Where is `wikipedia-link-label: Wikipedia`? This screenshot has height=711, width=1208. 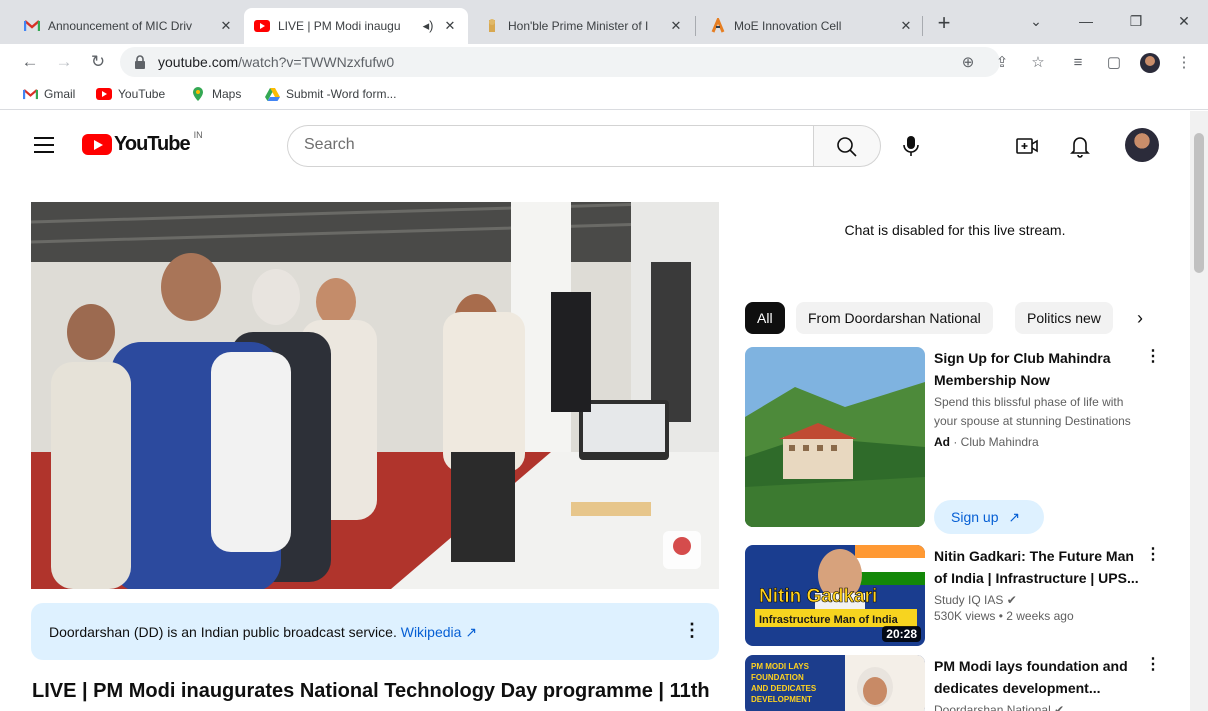
wikipedia-link-label: Wikipedia is located at coordinates (431, 632).